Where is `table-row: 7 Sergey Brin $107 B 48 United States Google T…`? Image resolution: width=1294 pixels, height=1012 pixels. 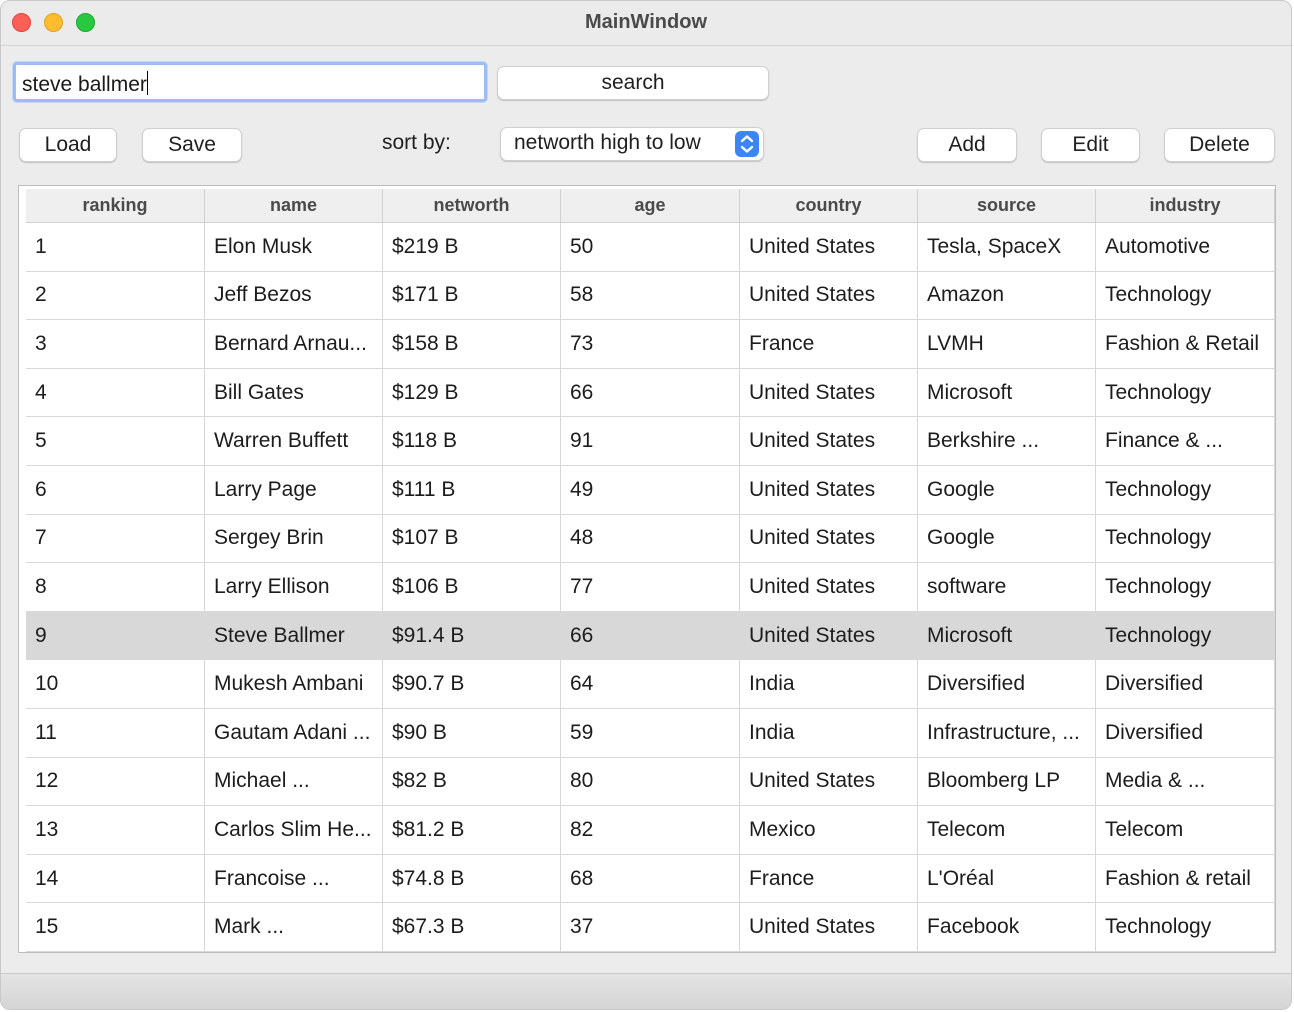 table-row: 7 Sergey Brin $107 B 48 United States Google T… is located at coordinates (650, 539).